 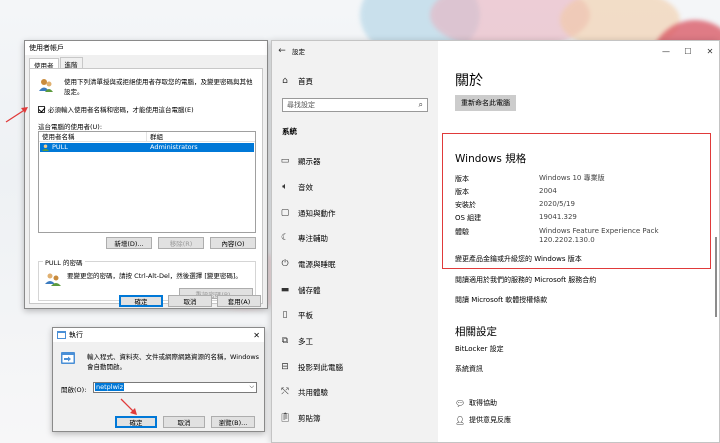 What do you see at coordinates (239, 301) in the screenshot?
I see `apply-button: 套用(A)` at bounding box center [239, 301].